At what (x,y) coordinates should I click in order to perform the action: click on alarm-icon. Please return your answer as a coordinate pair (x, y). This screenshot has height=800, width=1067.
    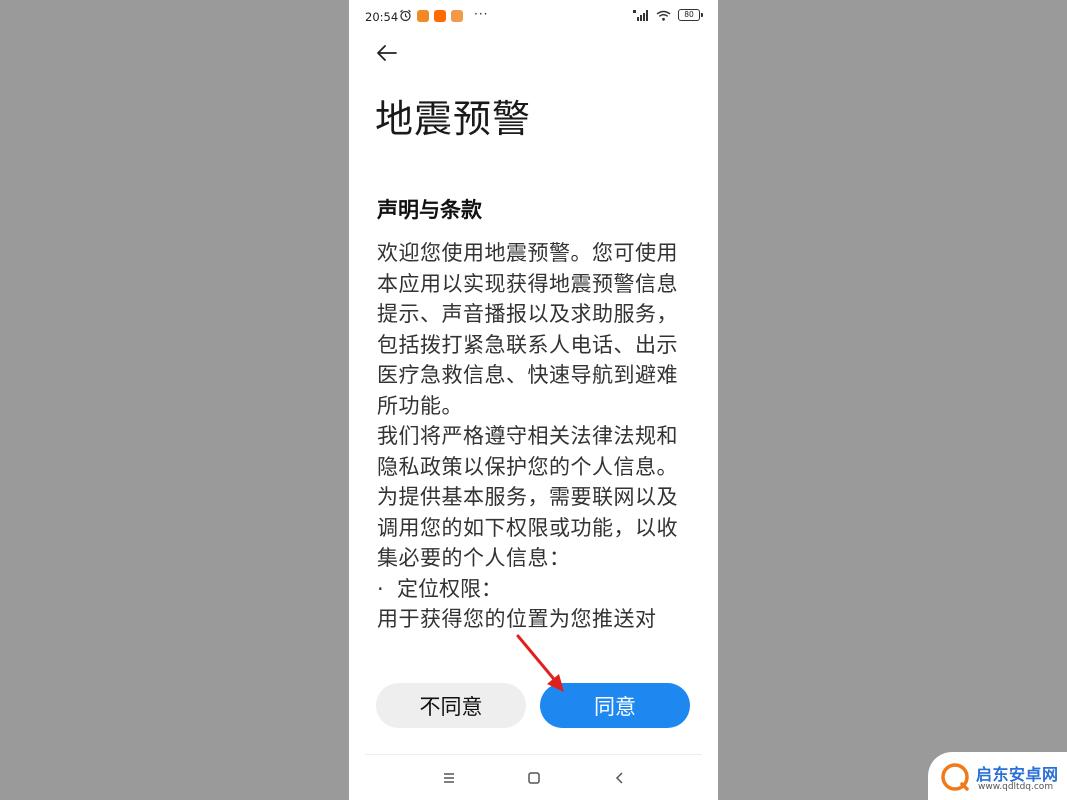
    Looking at the image, I should click on (405, 15).